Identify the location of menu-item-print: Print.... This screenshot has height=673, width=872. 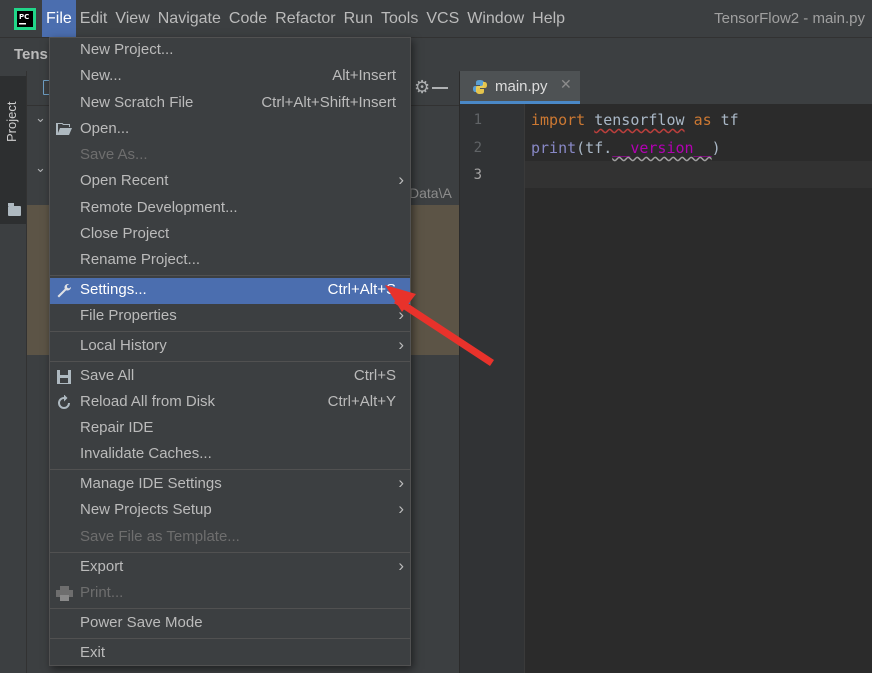
(230, 594).